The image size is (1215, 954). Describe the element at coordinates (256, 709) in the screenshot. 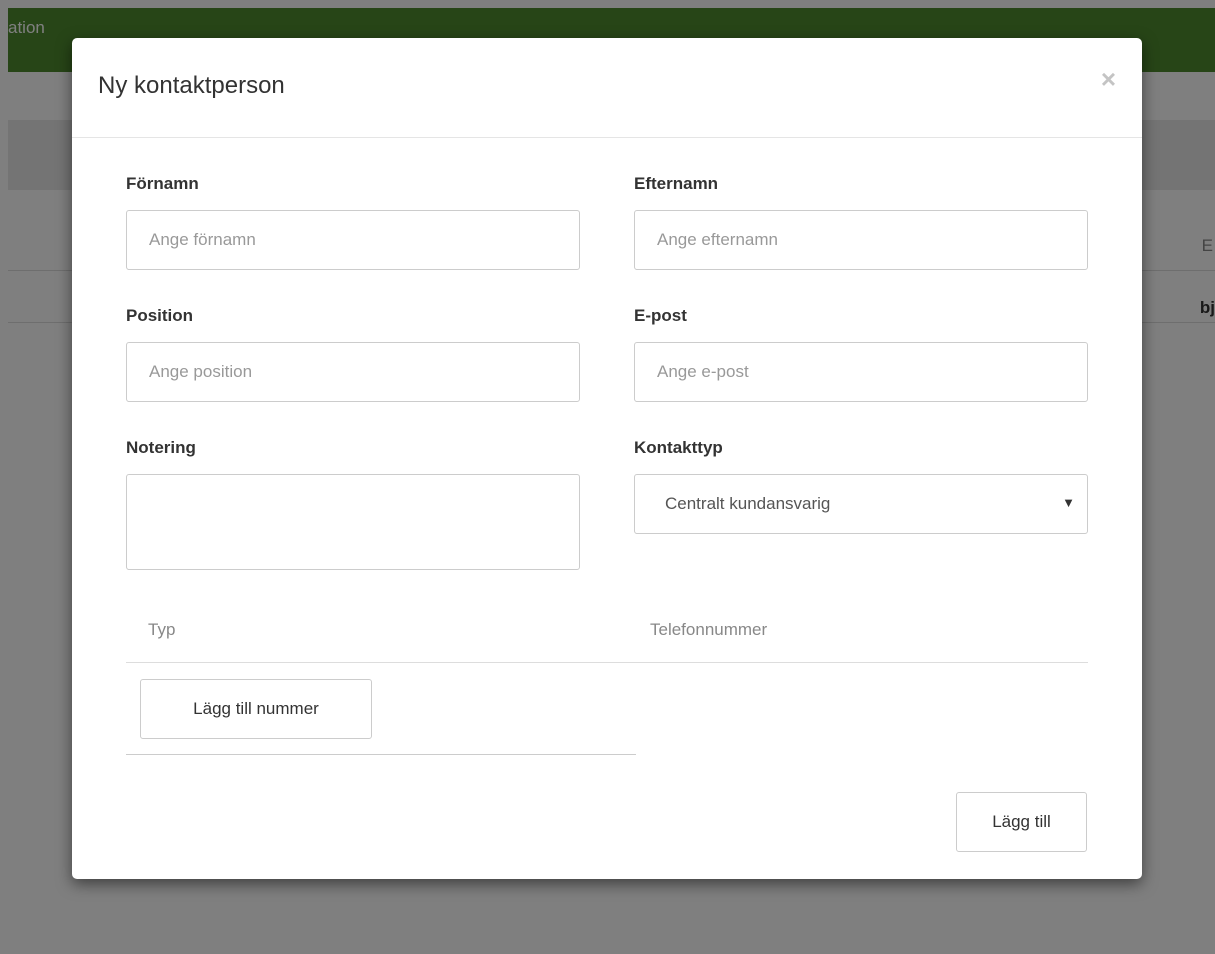

I see `add-number-button: Lägg till nummer` at that location.